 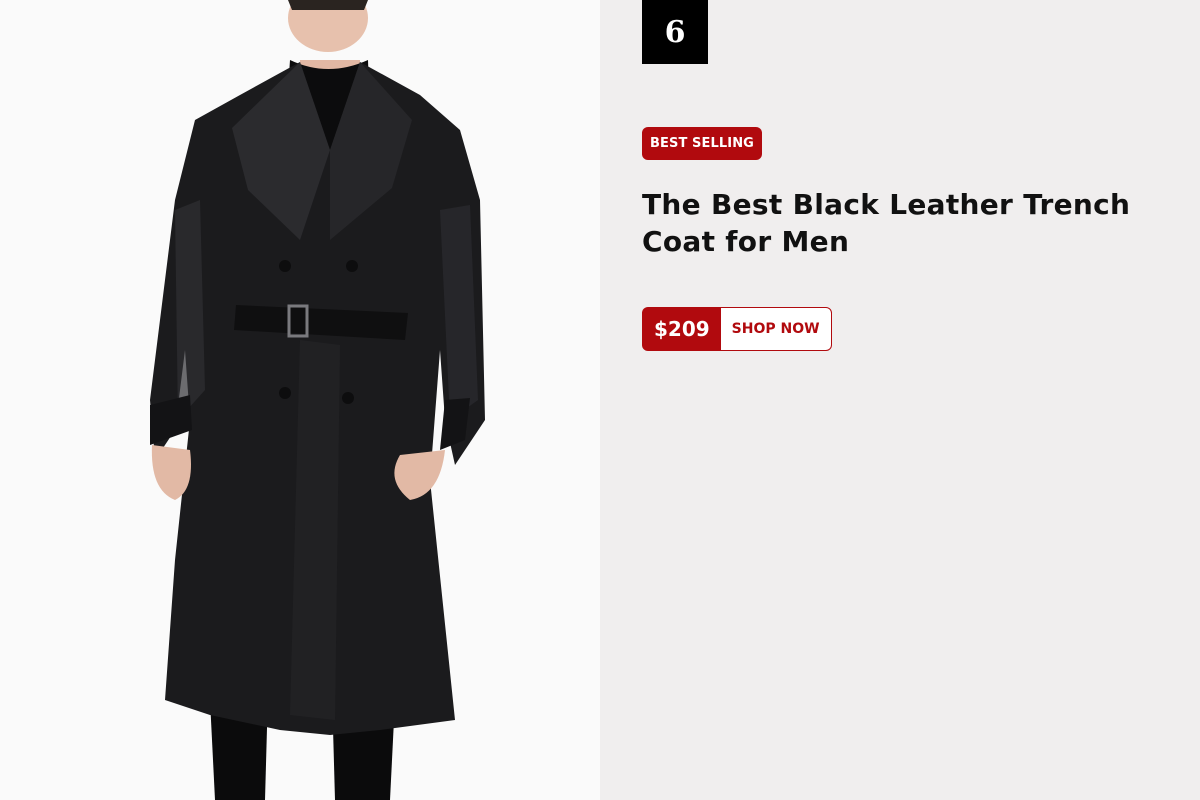 I want to click on price-cta-group: $209 SHOP NOW, so click(x=737, y=329).